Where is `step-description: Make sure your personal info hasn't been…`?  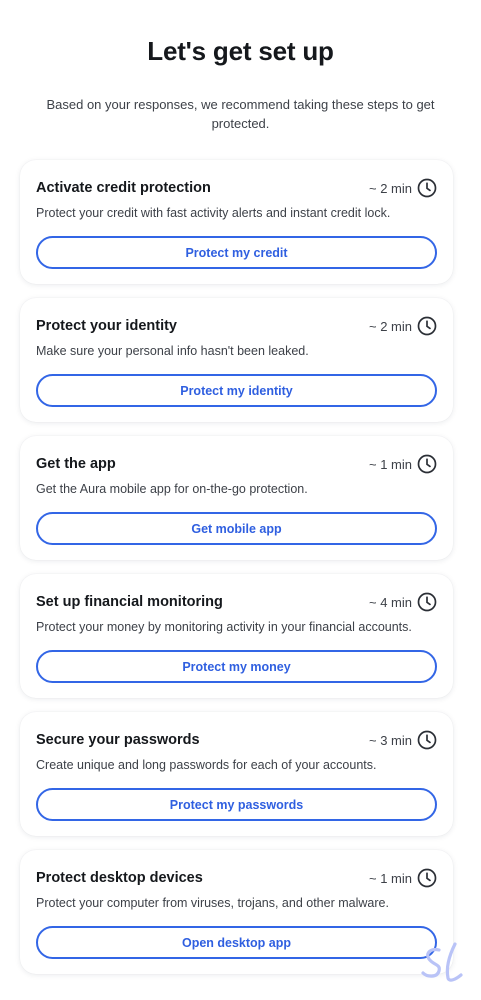
step-description: Make sure your personal info hasn't been… is located at coordinates (172, 351).